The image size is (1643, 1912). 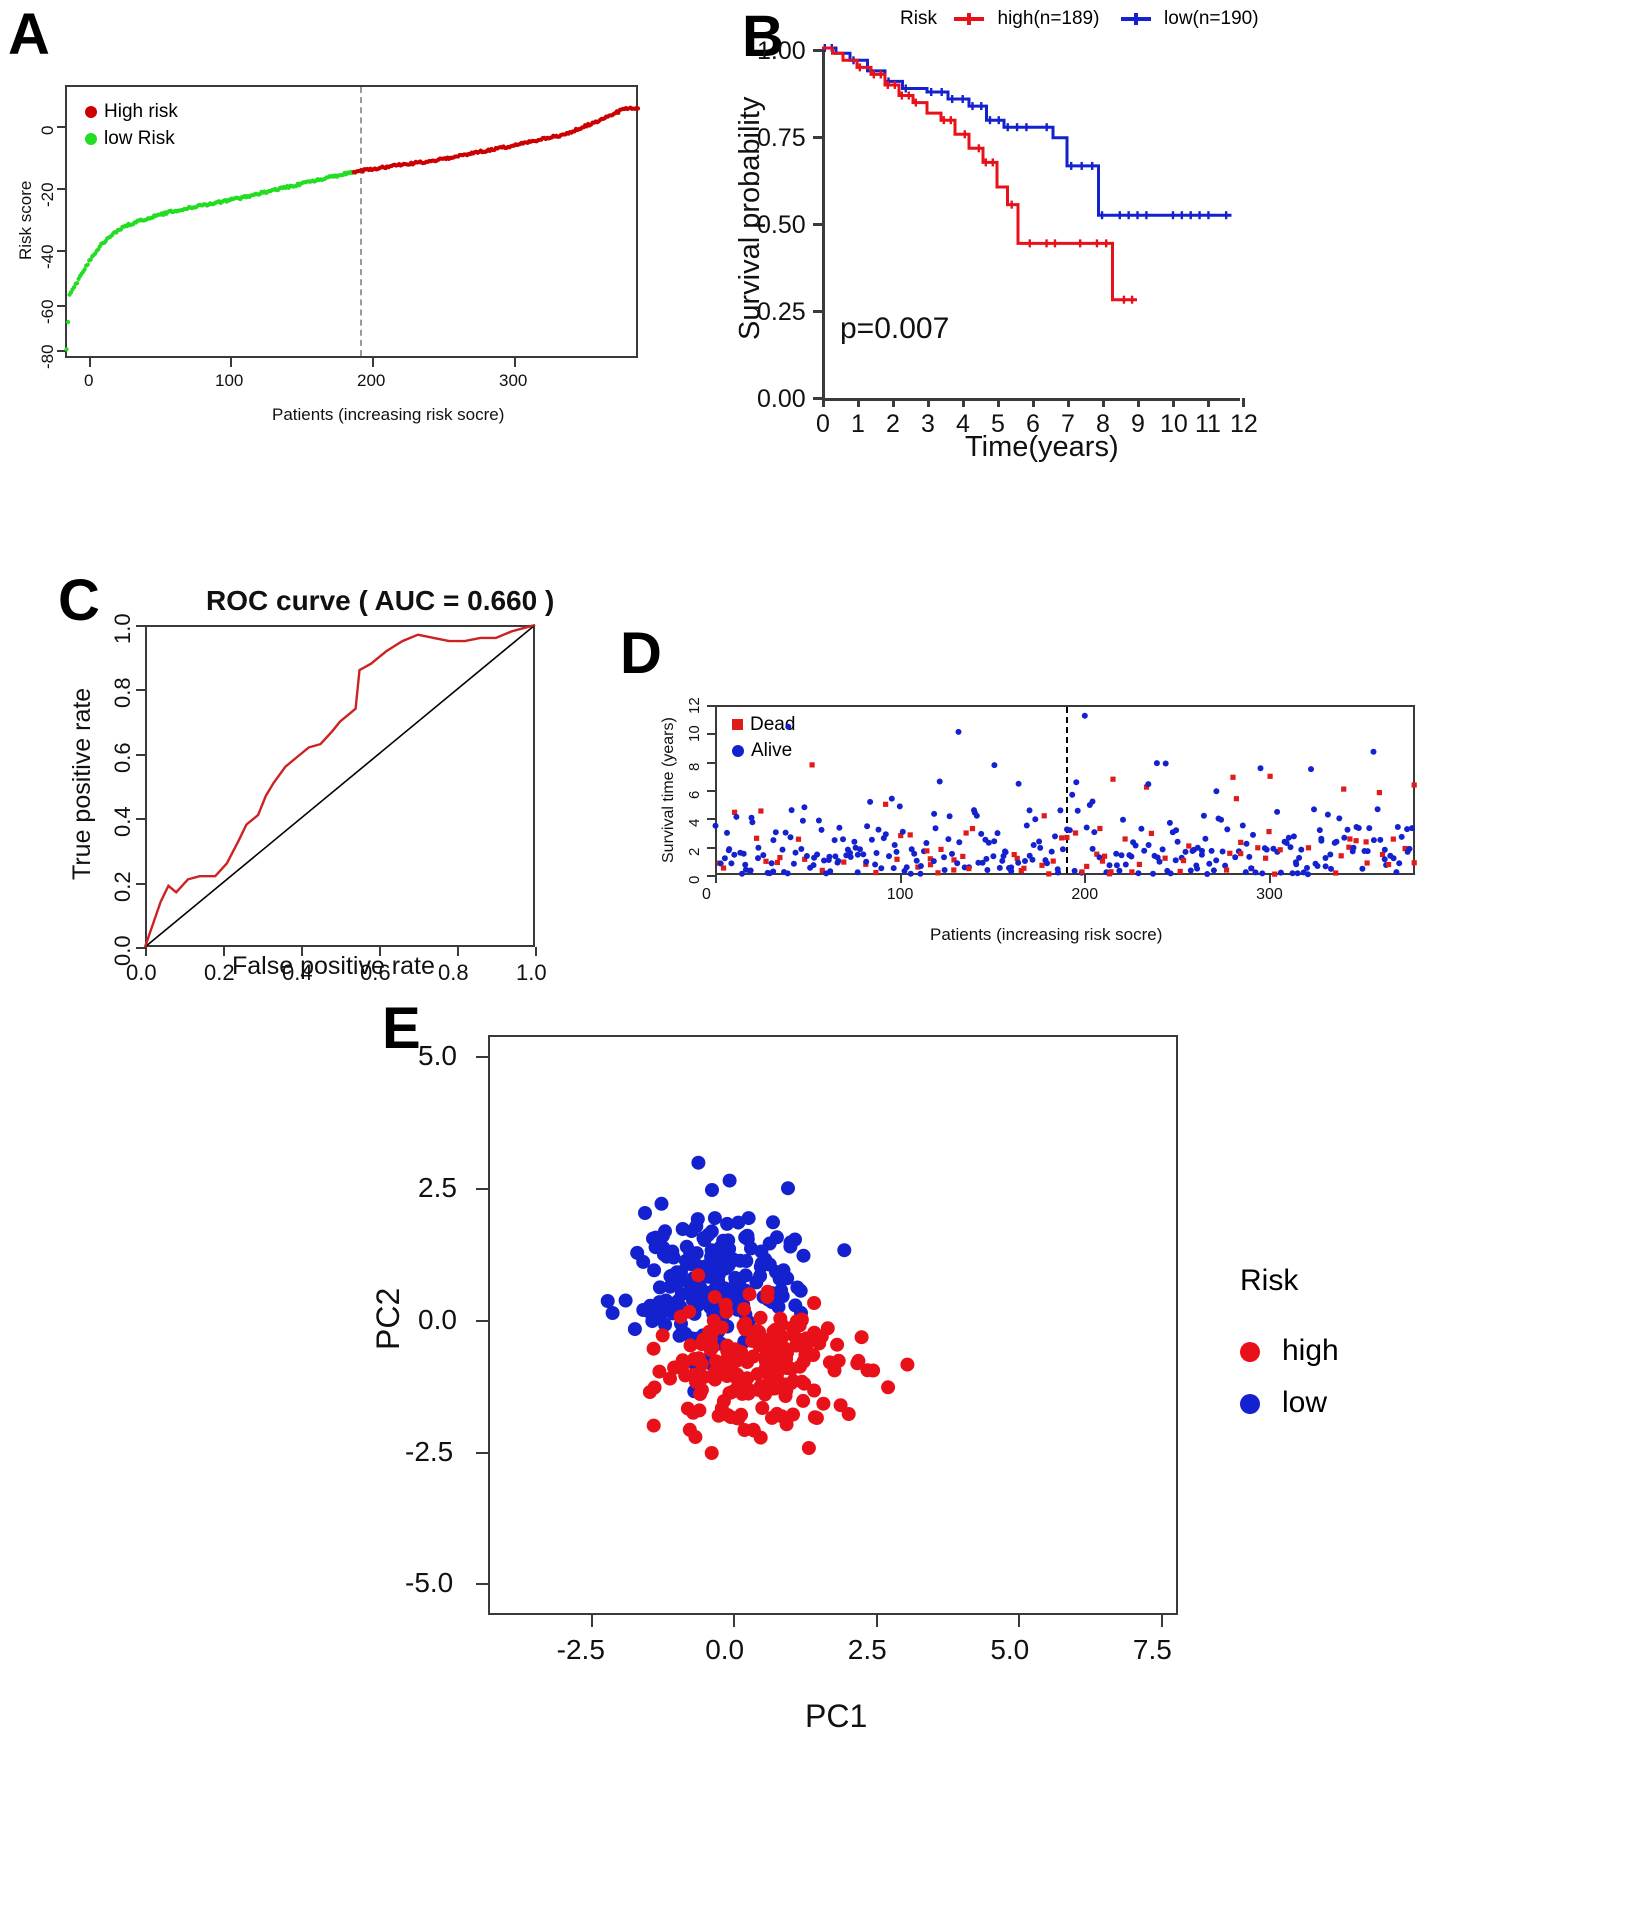 I want to click on panel-c-x-axis-title: False positive rate, so click(x=333, y=966).